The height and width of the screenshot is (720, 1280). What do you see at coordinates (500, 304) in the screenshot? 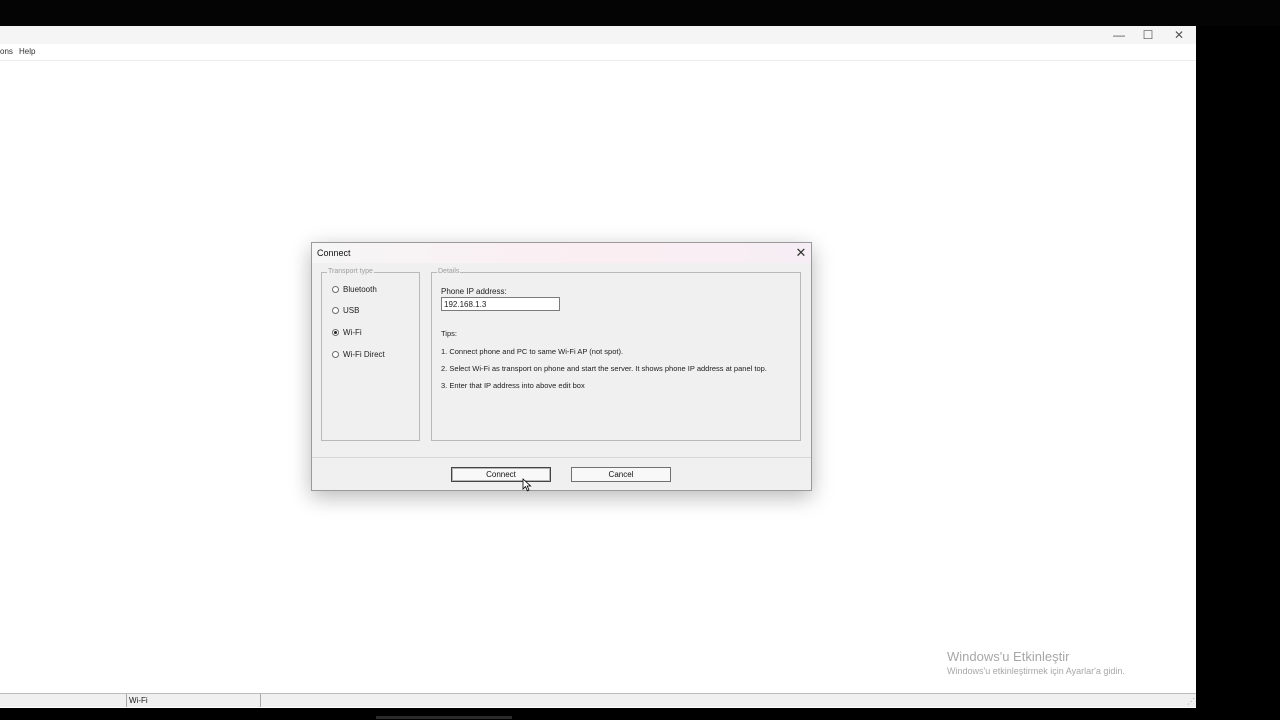
I see `ip-address-input` at bounding box center [500, 304].